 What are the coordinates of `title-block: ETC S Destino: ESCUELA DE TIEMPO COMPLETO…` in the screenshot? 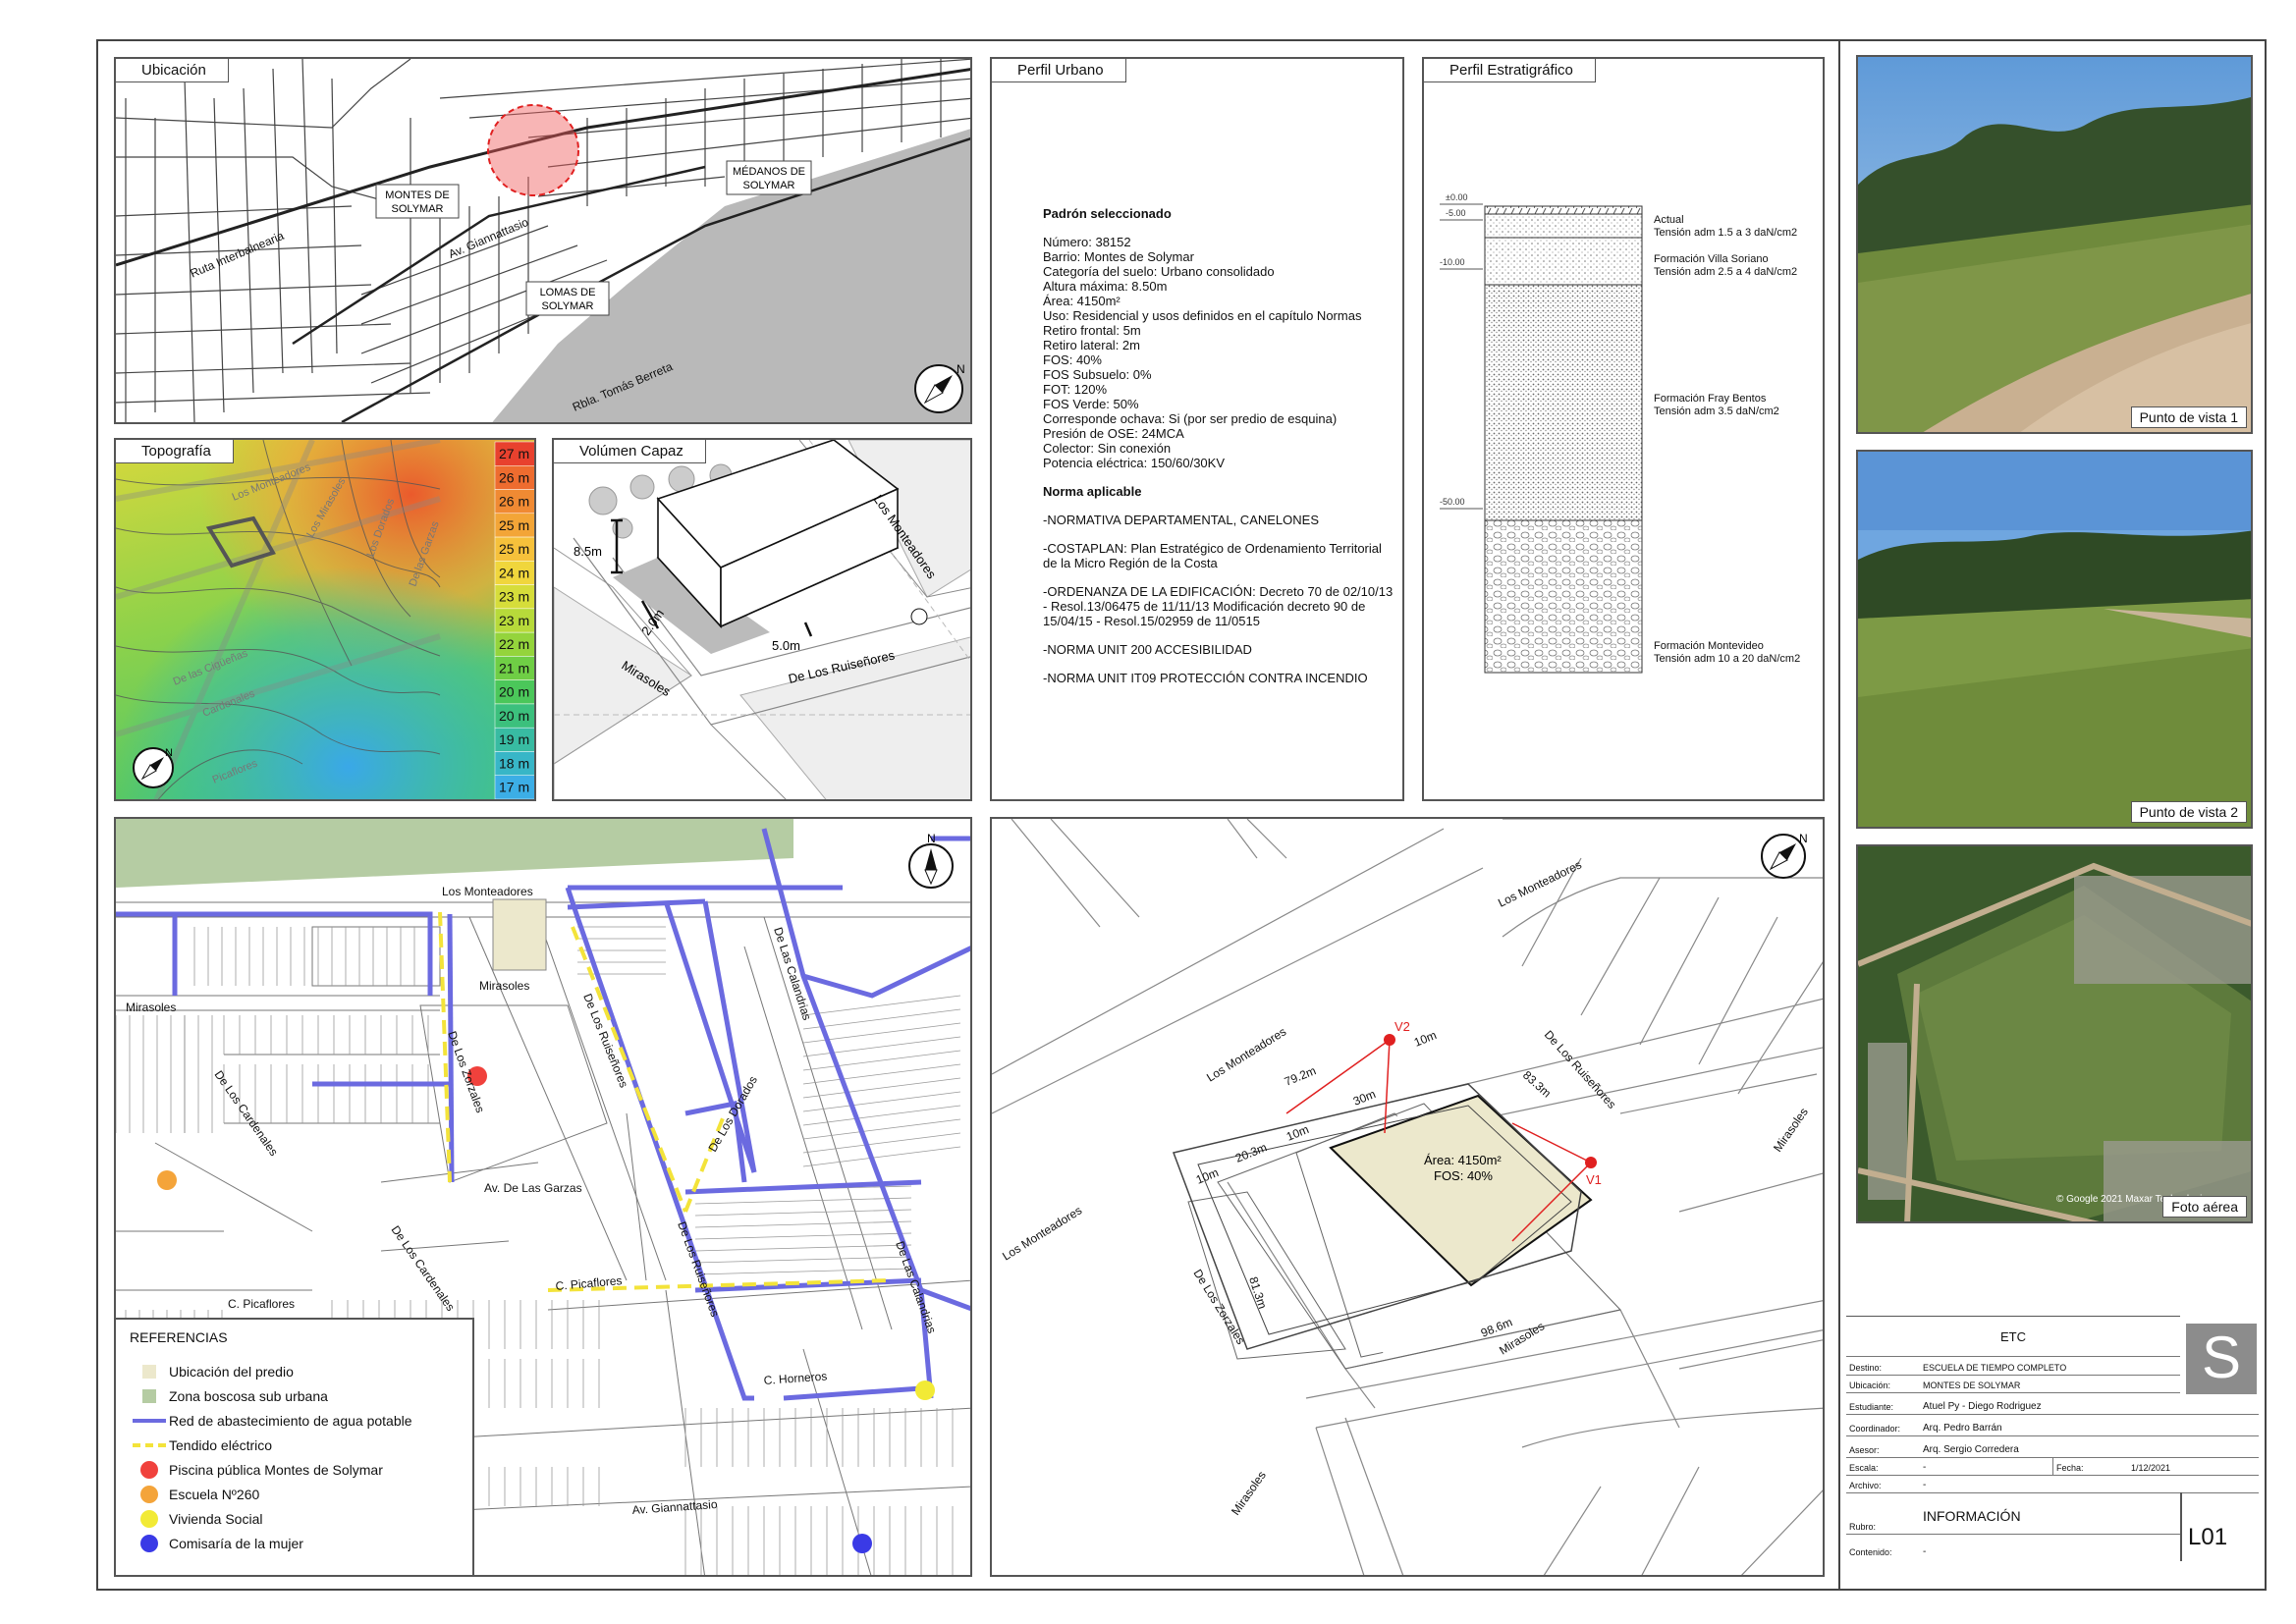 It's located at (2052, 1448).